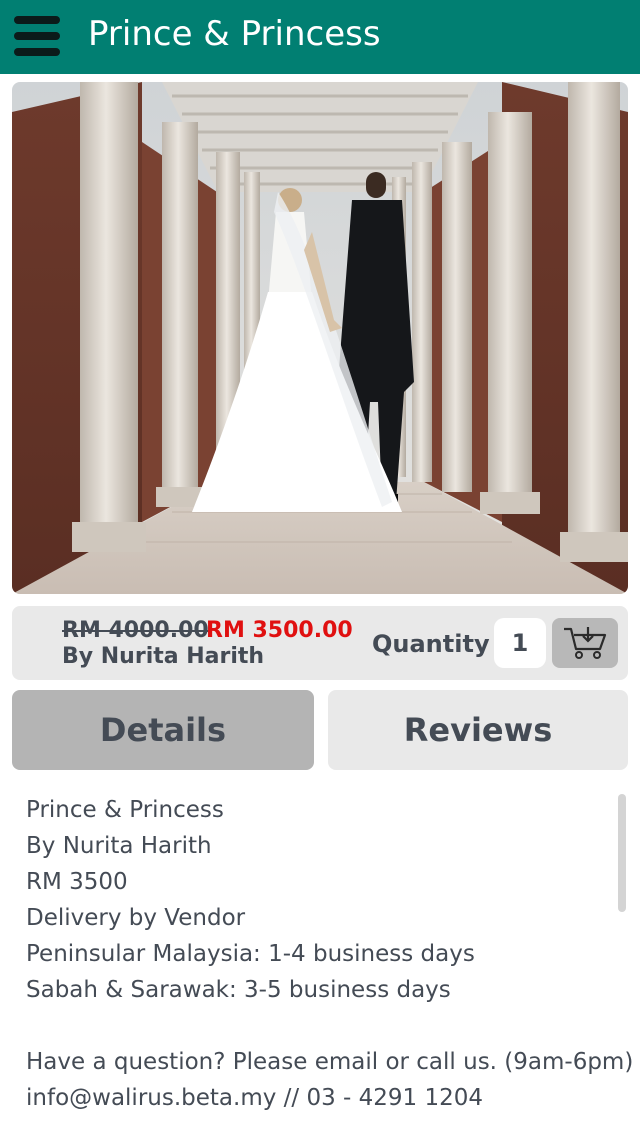 Image resolution: width=640 pixels, height=1136 pixels. I want to click on add-to-cart-icon, so click(585, 643).